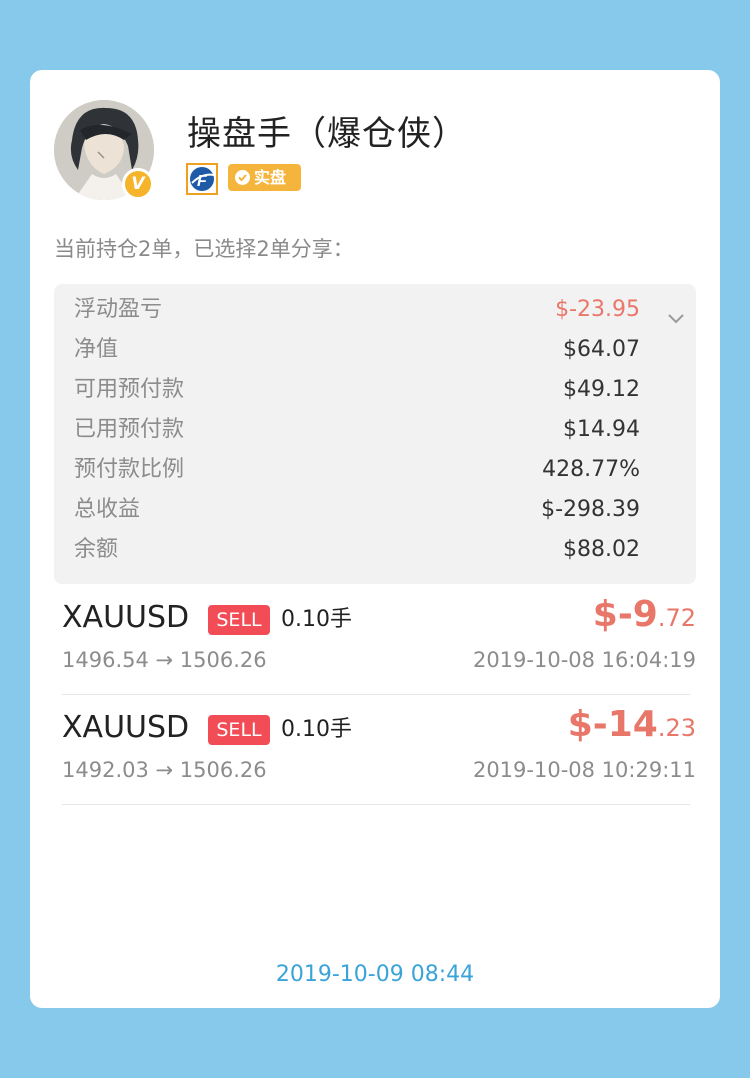 The image size is (750, 1078). Describe the element at coordinates (601, 349) in the screenshot. I see `summary-value: $64.07` at that location.